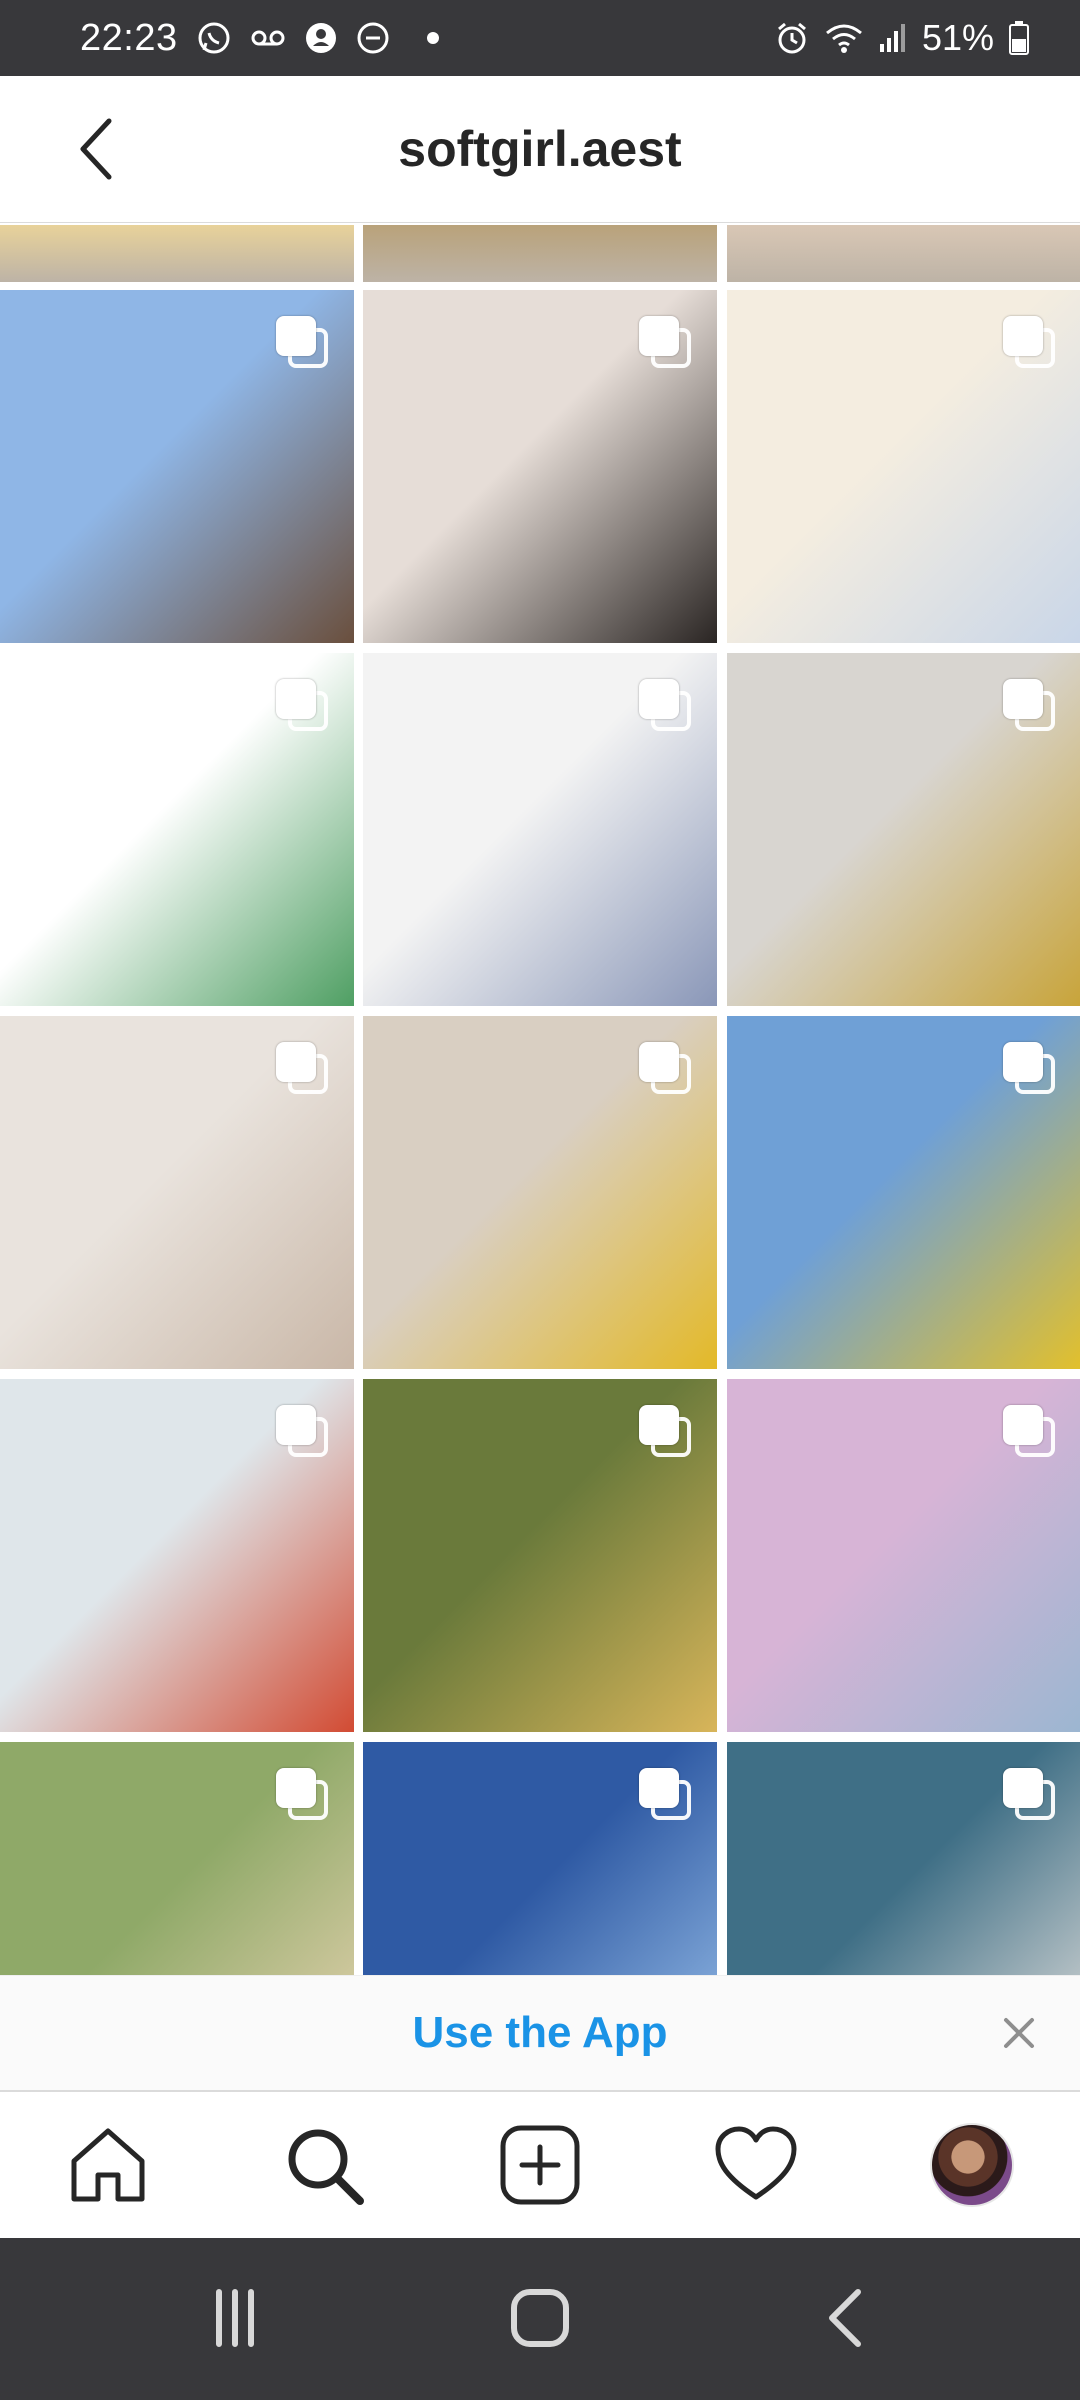 The image size is (1080, 2400). What do you see at coordinates (268, 38) in the screenshot?
I see `voicemail-icon` at bounding box center [268, 38].